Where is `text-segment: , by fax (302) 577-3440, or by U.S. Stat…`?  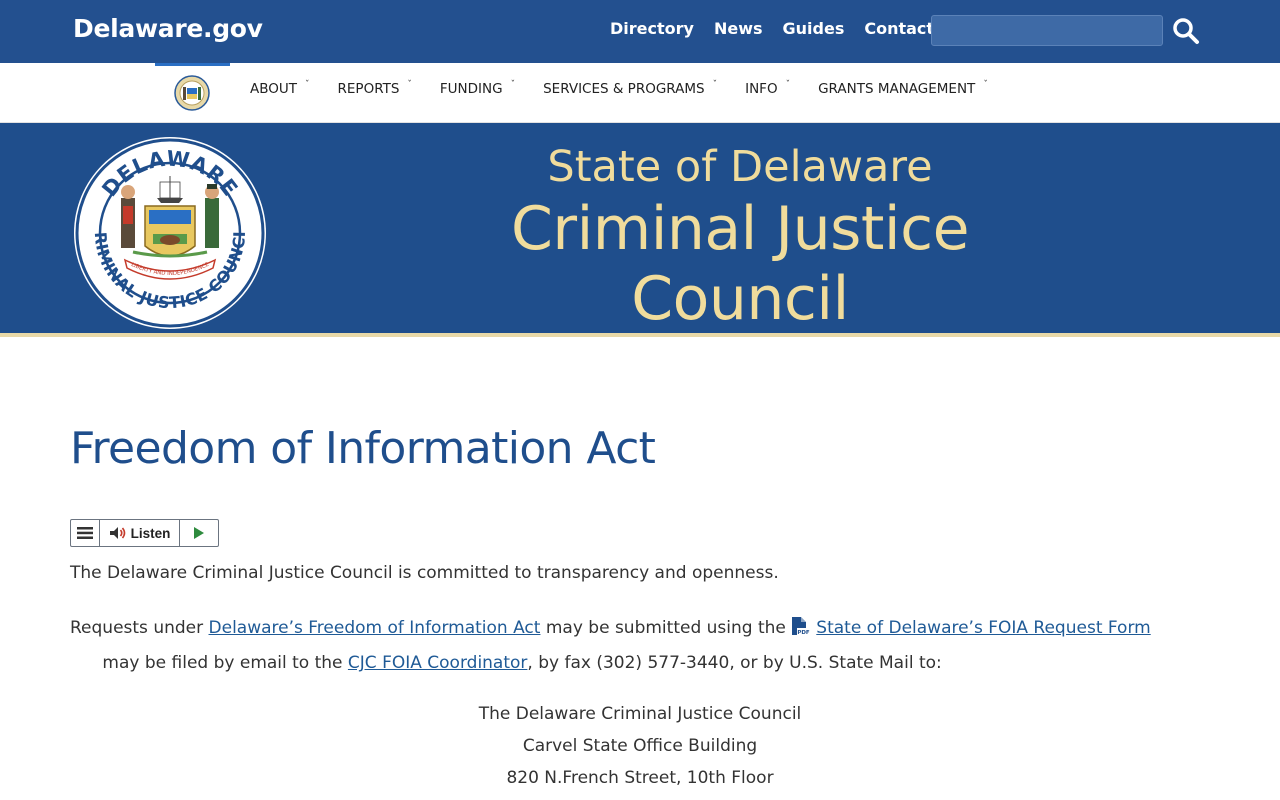
text-segment: , by fax (302) 577-3440, or by U.S. Stat… is located at coordinates (734, 663).